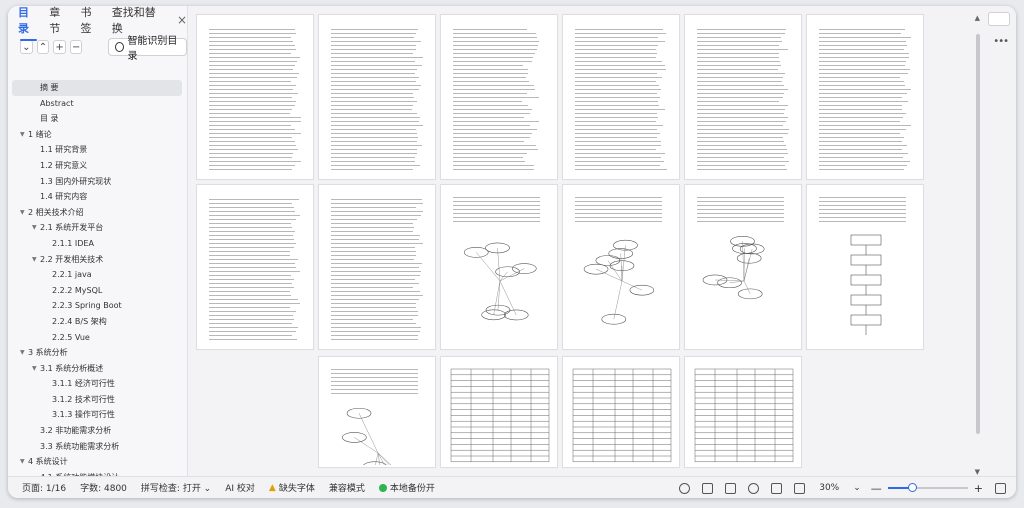 The height and width of the screenshot is (508, 1024). I want to click on page-indicator: 页面: 1/16, so click(44, 487).